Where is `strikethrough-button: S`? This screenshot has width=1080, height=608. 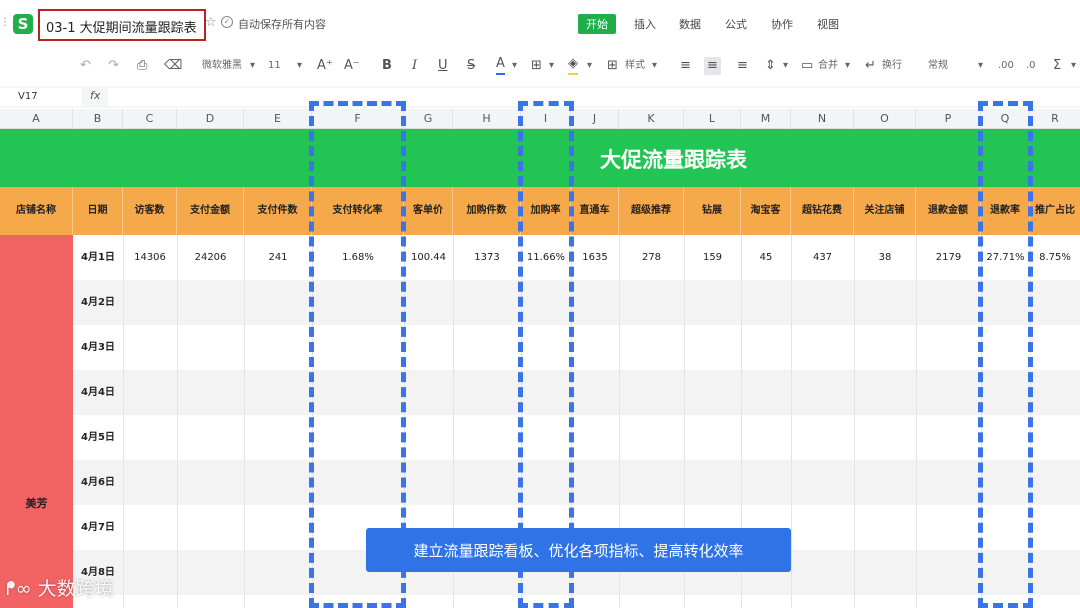 strikethrough-button: S is located at coordinates (471, 66).